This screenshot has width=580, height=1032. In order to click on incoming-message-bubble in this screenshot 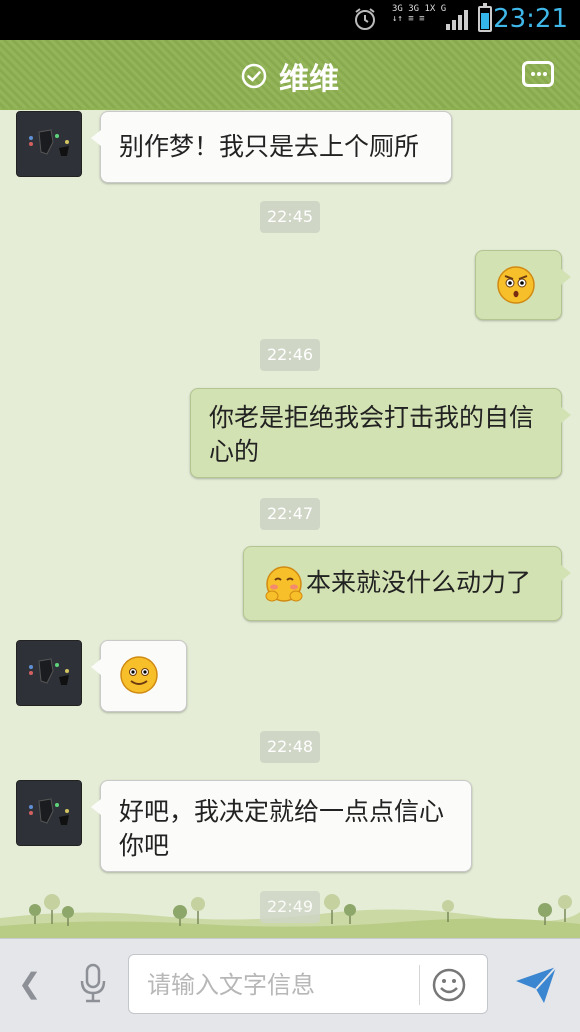, I will do `click(139, 676)`.